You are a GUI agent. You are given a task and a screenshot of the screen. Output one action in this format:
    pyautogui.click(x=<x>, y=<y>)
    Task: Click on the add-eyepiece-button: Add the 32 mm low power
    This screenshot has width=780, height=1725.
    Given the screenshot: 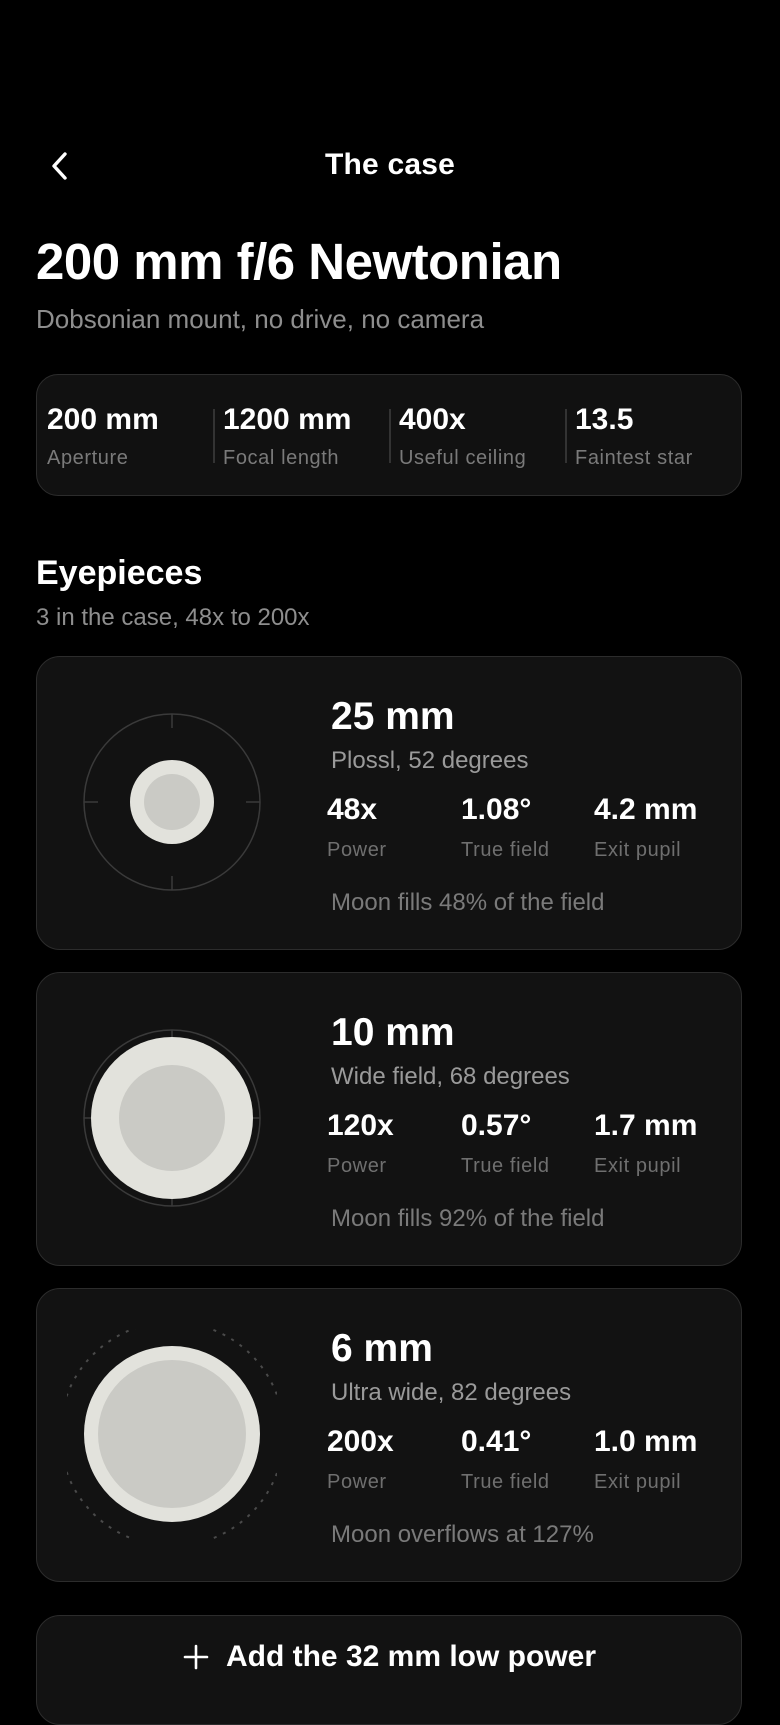 What is the action you would take?
    pyautogui.click(x=389, y=1670)
    